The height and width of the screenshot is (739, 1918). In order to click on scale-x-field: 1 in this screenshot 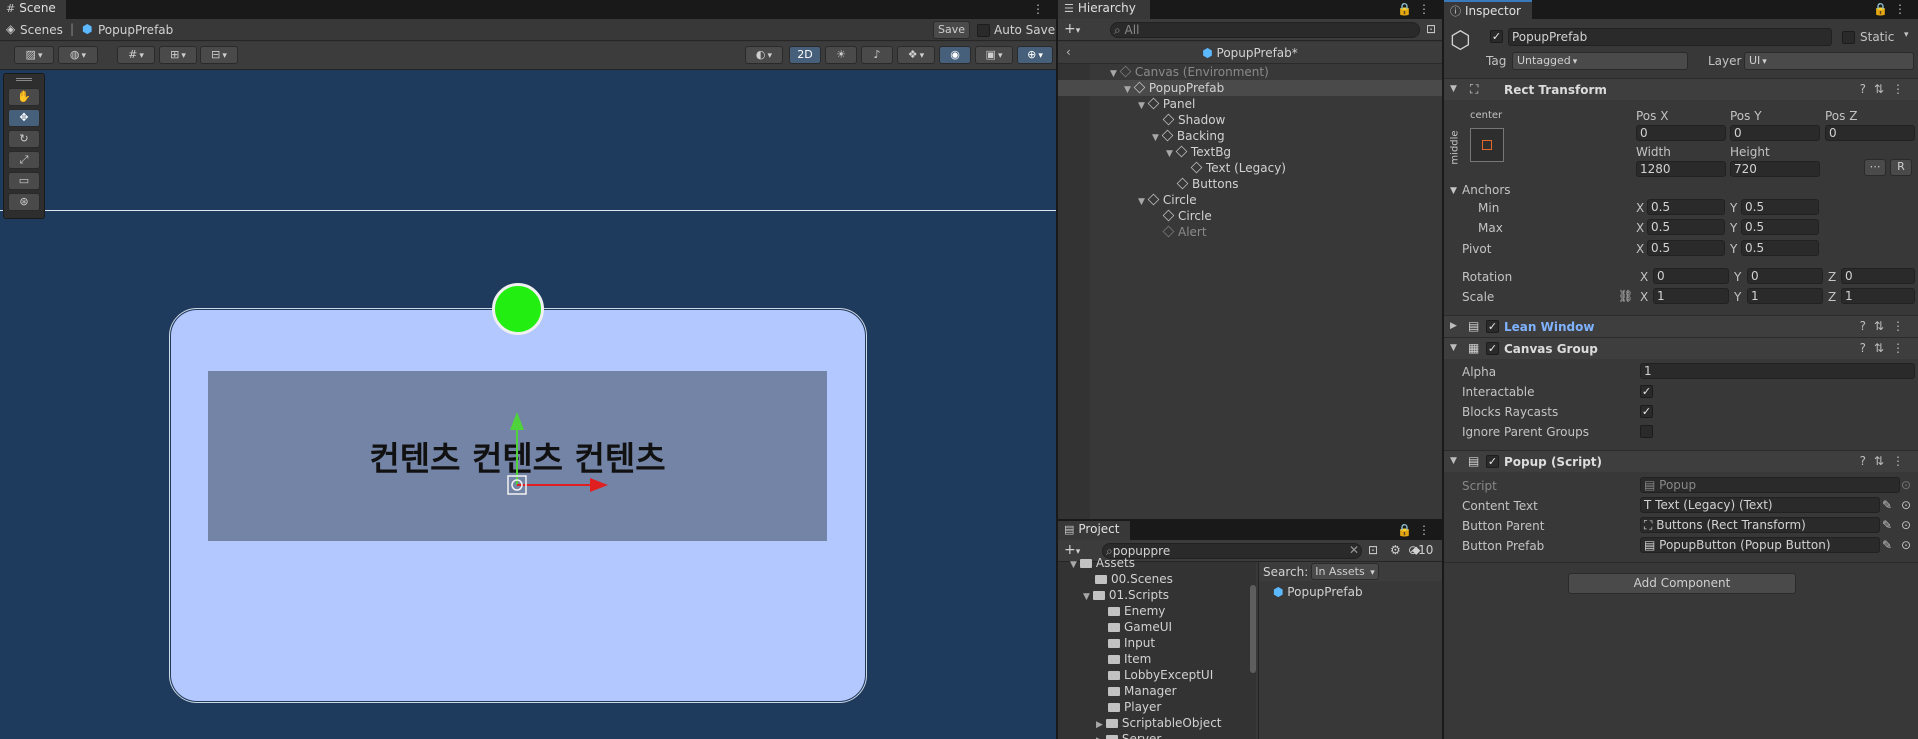, I will do `click(1691, 296)`.